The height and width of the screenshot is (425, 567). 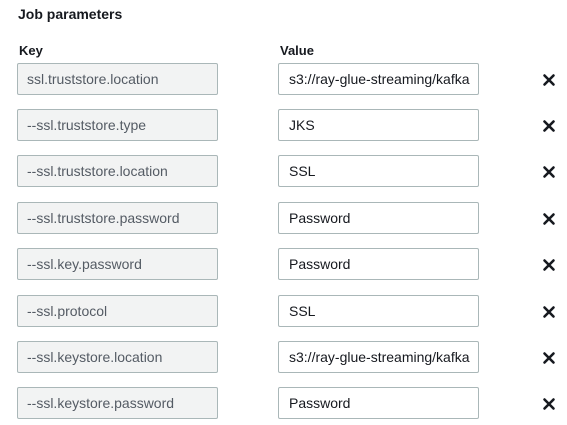 I want to click on parameter-key-field: --ssl.keystore.location, so click(x=117, y=357).